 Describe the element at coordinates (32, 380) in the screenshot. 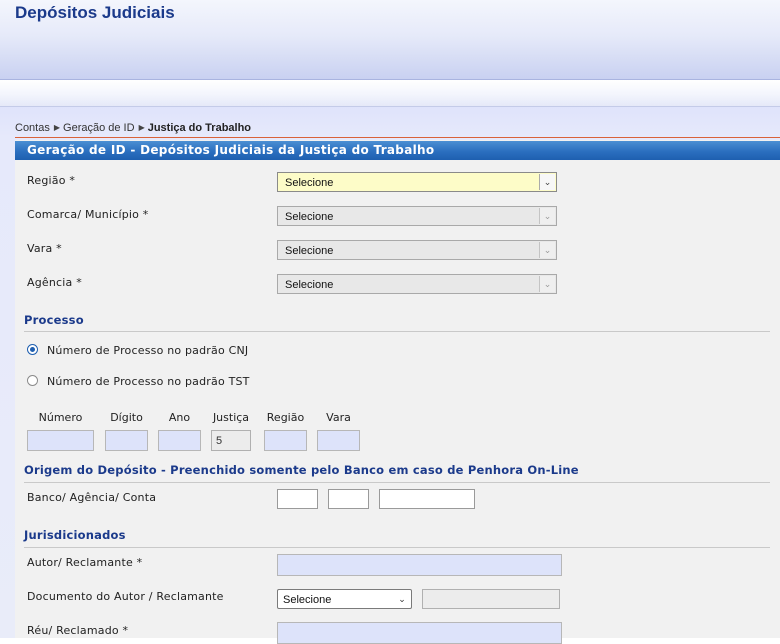

I see `radio-tst` at that location.